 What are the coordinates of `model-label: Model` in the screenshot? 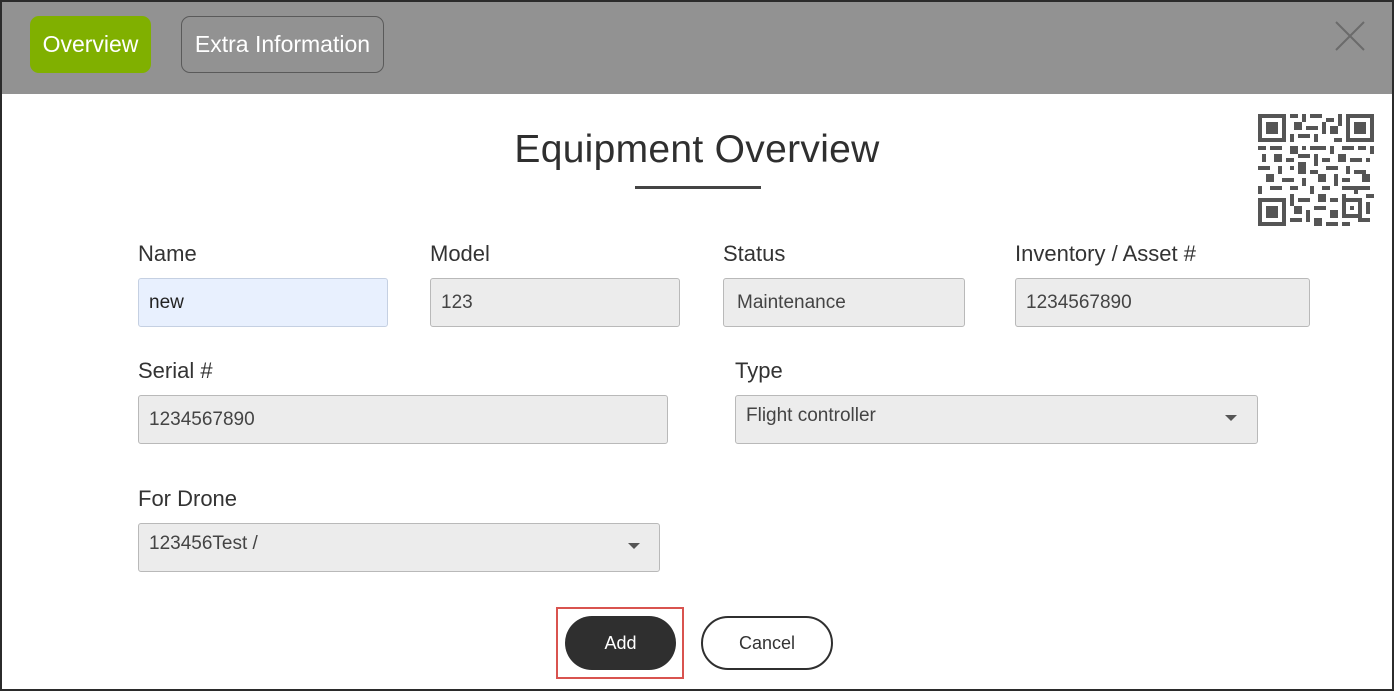 It's located at (460, 253).